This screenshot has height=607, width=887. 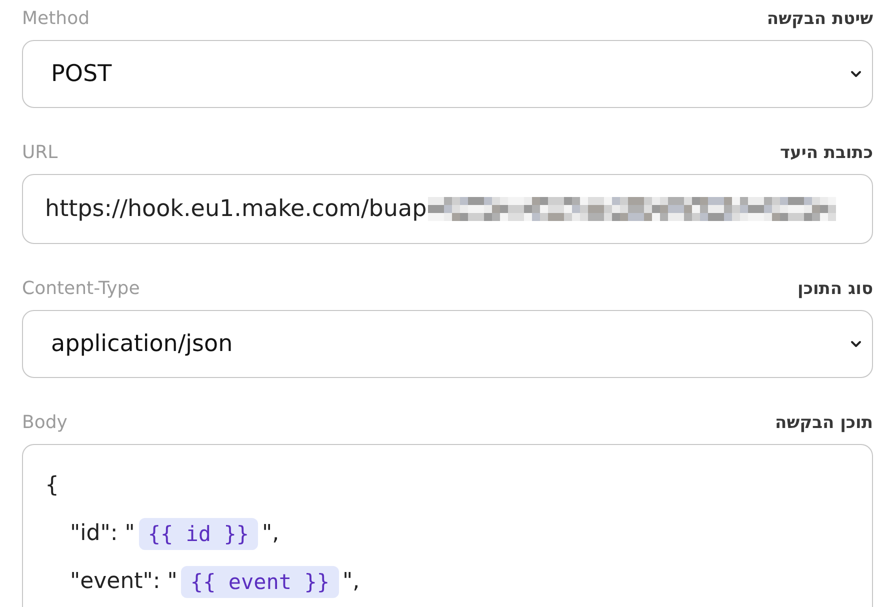 What do you see at coordinates (81, 289) in the screenshot?
I see `field-label: Content-Type` at bounding box center [81, 289].